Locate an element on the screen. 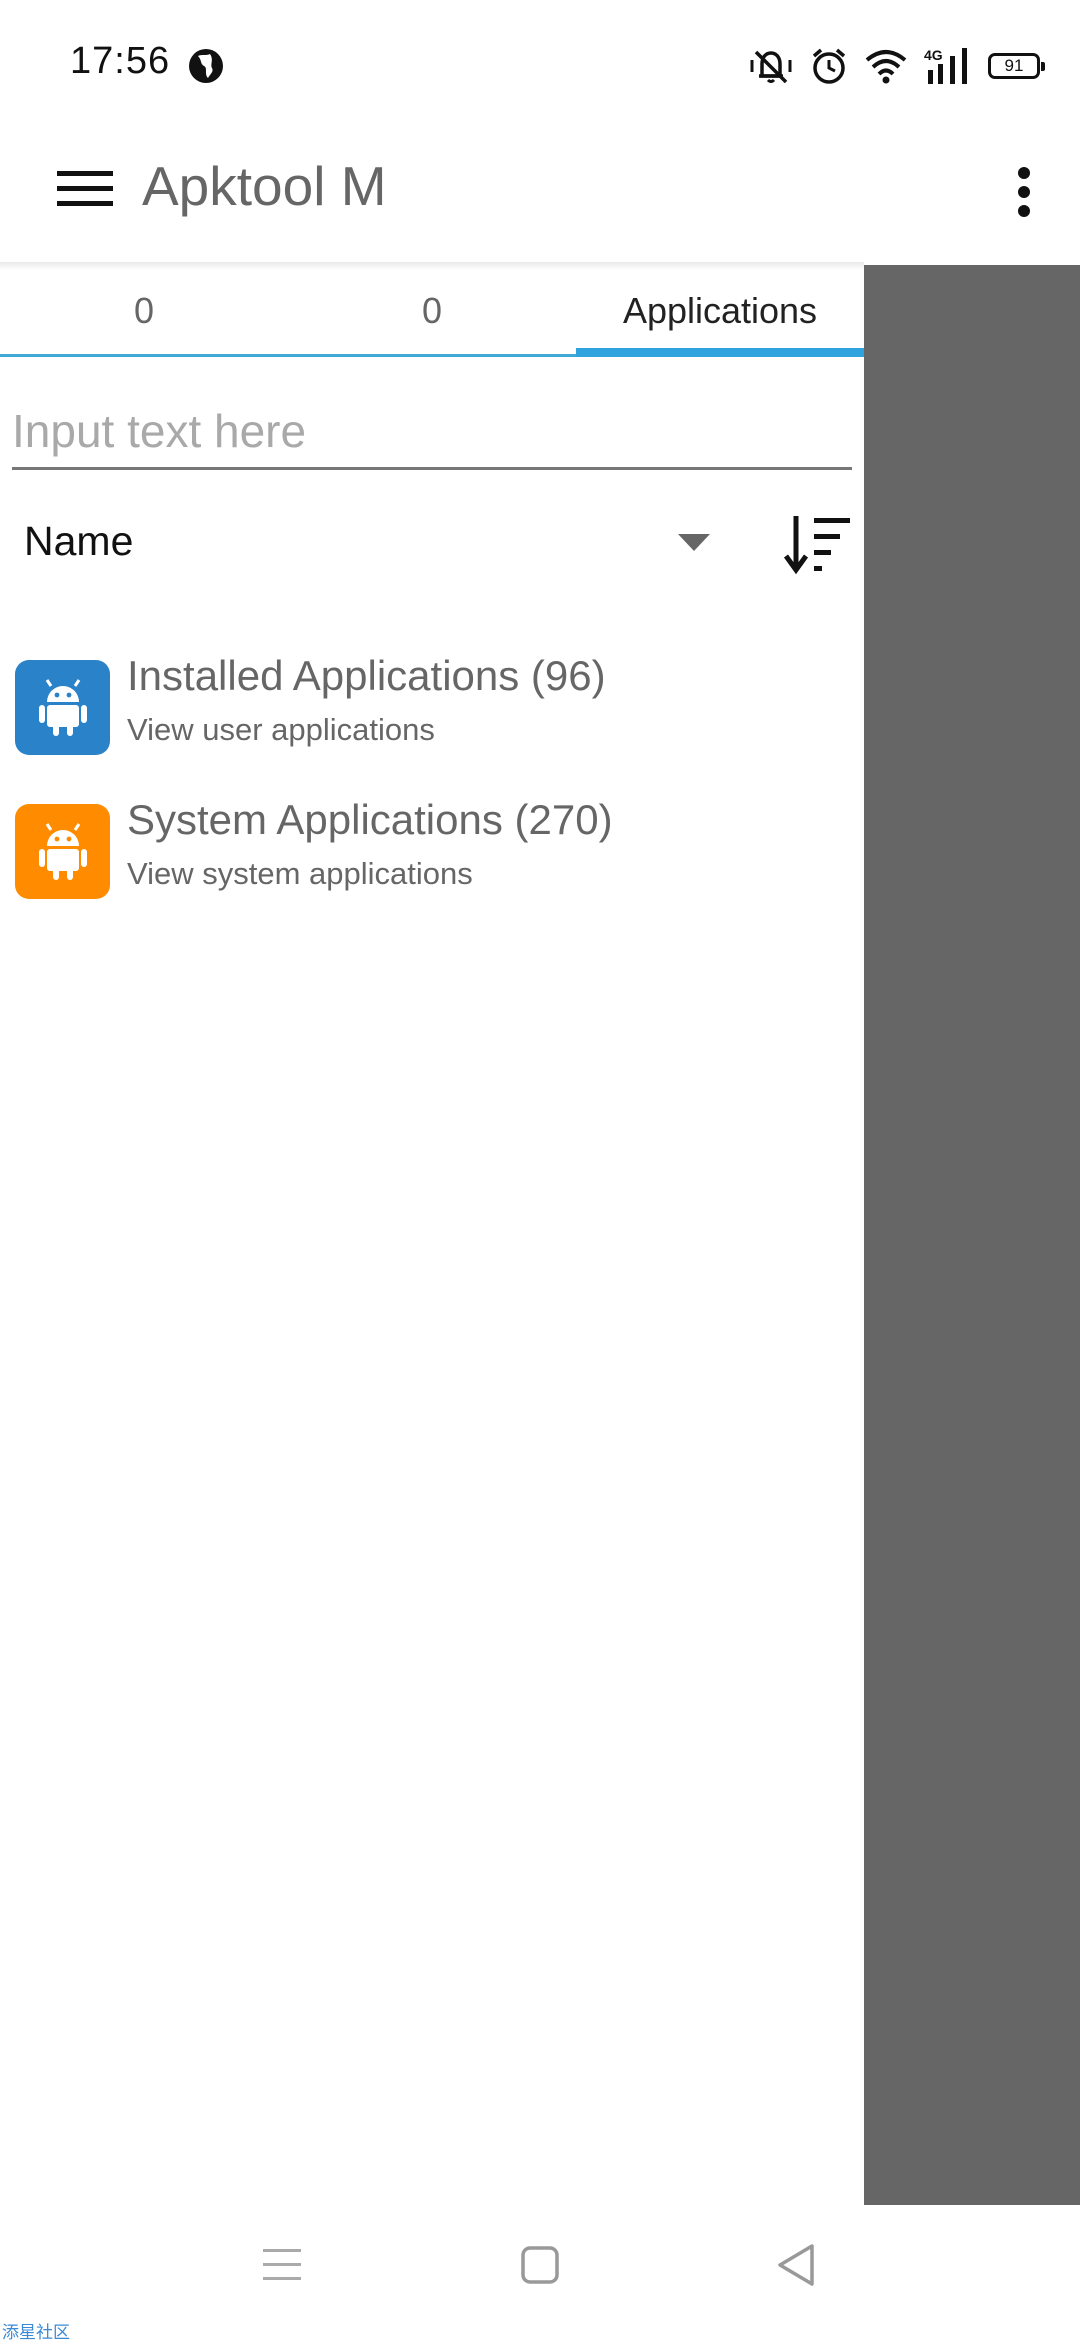 This screenshot has width=1080, height=2343. back-icon is located at coordinates (796, 2265).